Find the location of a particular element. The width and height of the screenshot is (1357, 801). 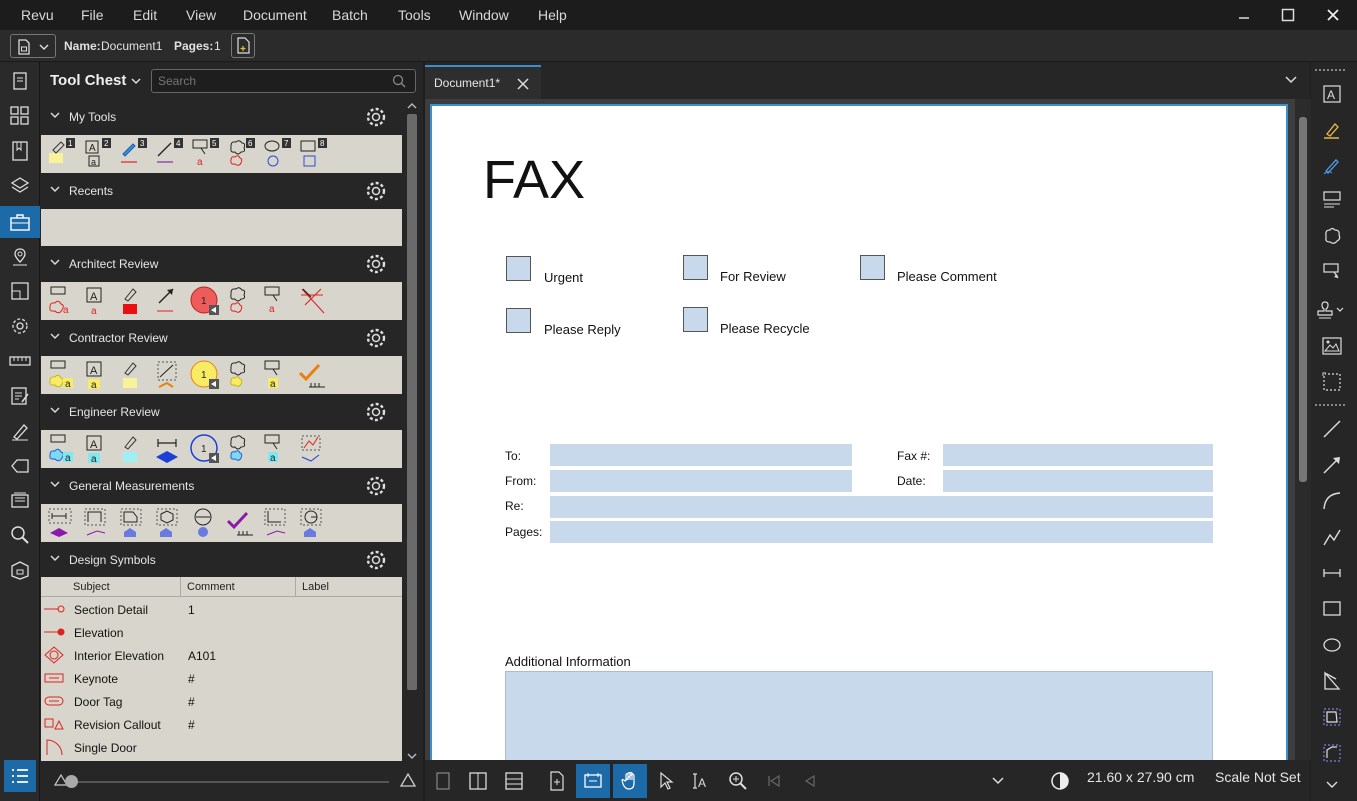

ellipse-icon is located at coordinates (1332, 645).